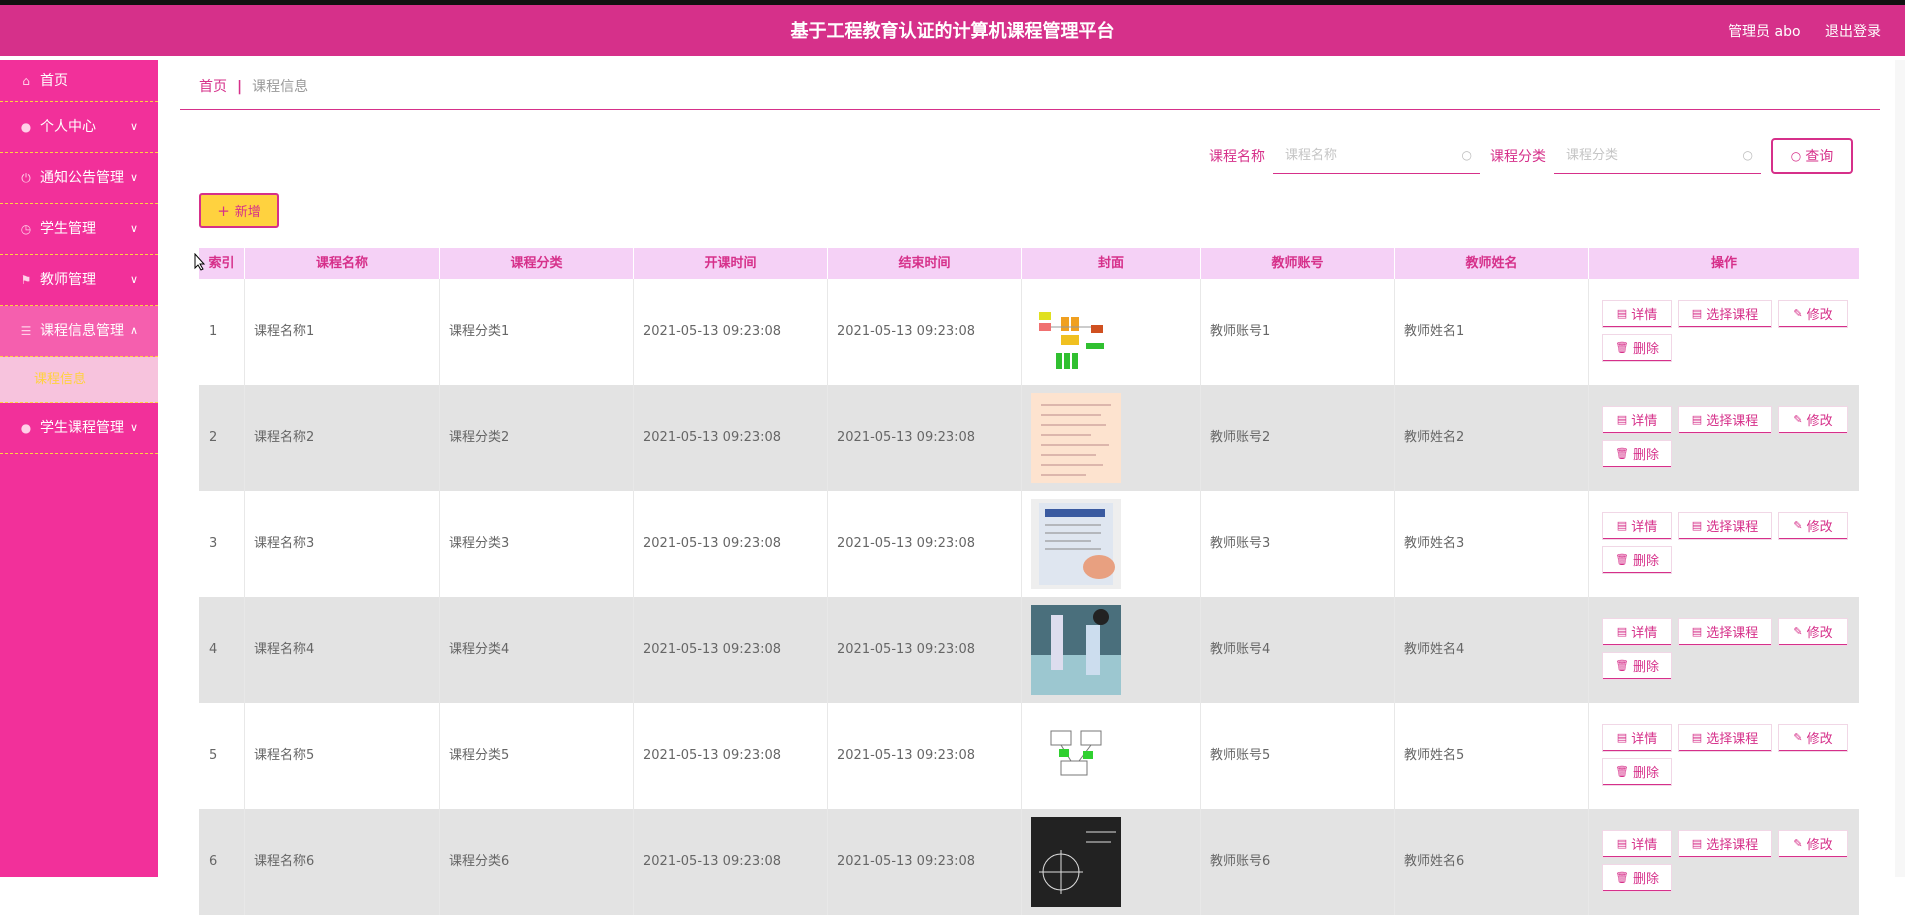 The image size is (1905, 915). What do you see at coordinates (1724, 438) in the screenshot?
I see `cell-actions: ▤ 详情 ▤ 选择课程 ✎ 修改 🗑 删除` at bounding box center [1724, 438].